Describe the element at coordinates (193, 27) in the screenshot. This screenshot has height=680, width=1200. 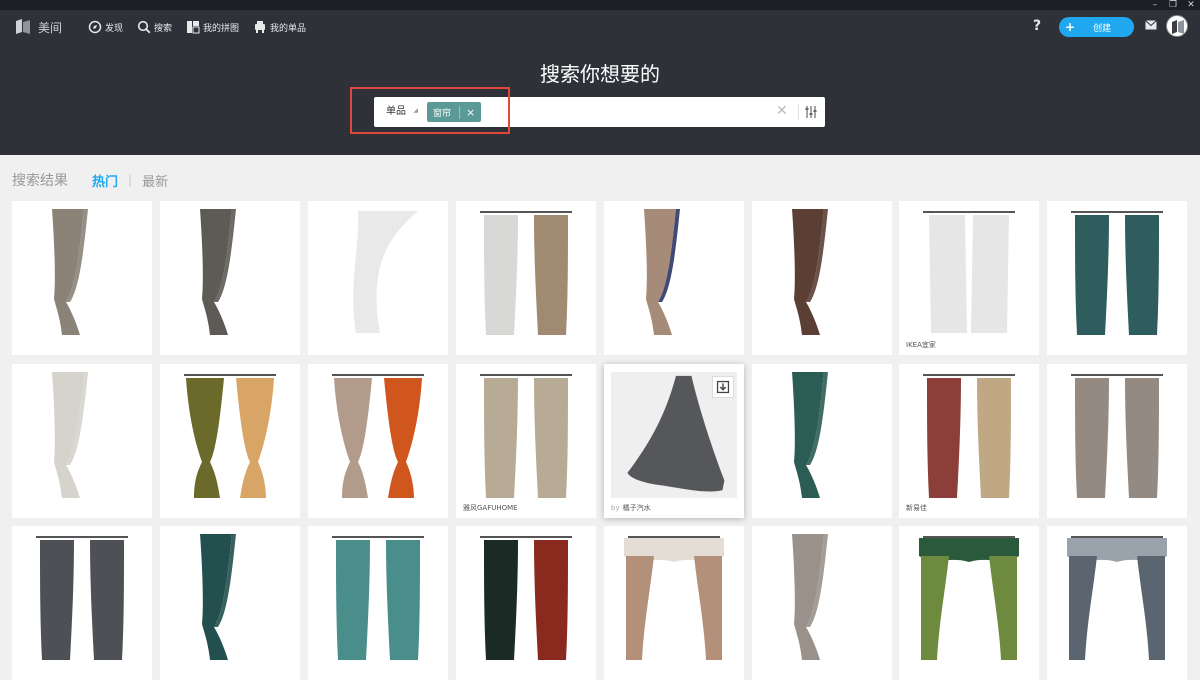
I see `collage-icon` at that location.